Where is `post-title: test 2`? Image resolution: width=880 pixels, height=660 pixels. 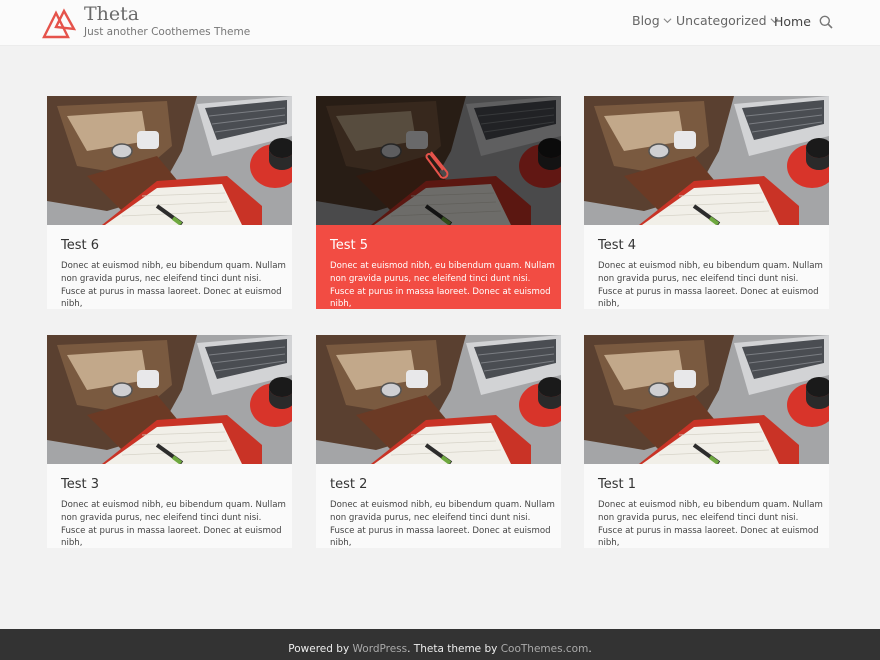
post-title: test 2 is located at coordinates (348, 484).